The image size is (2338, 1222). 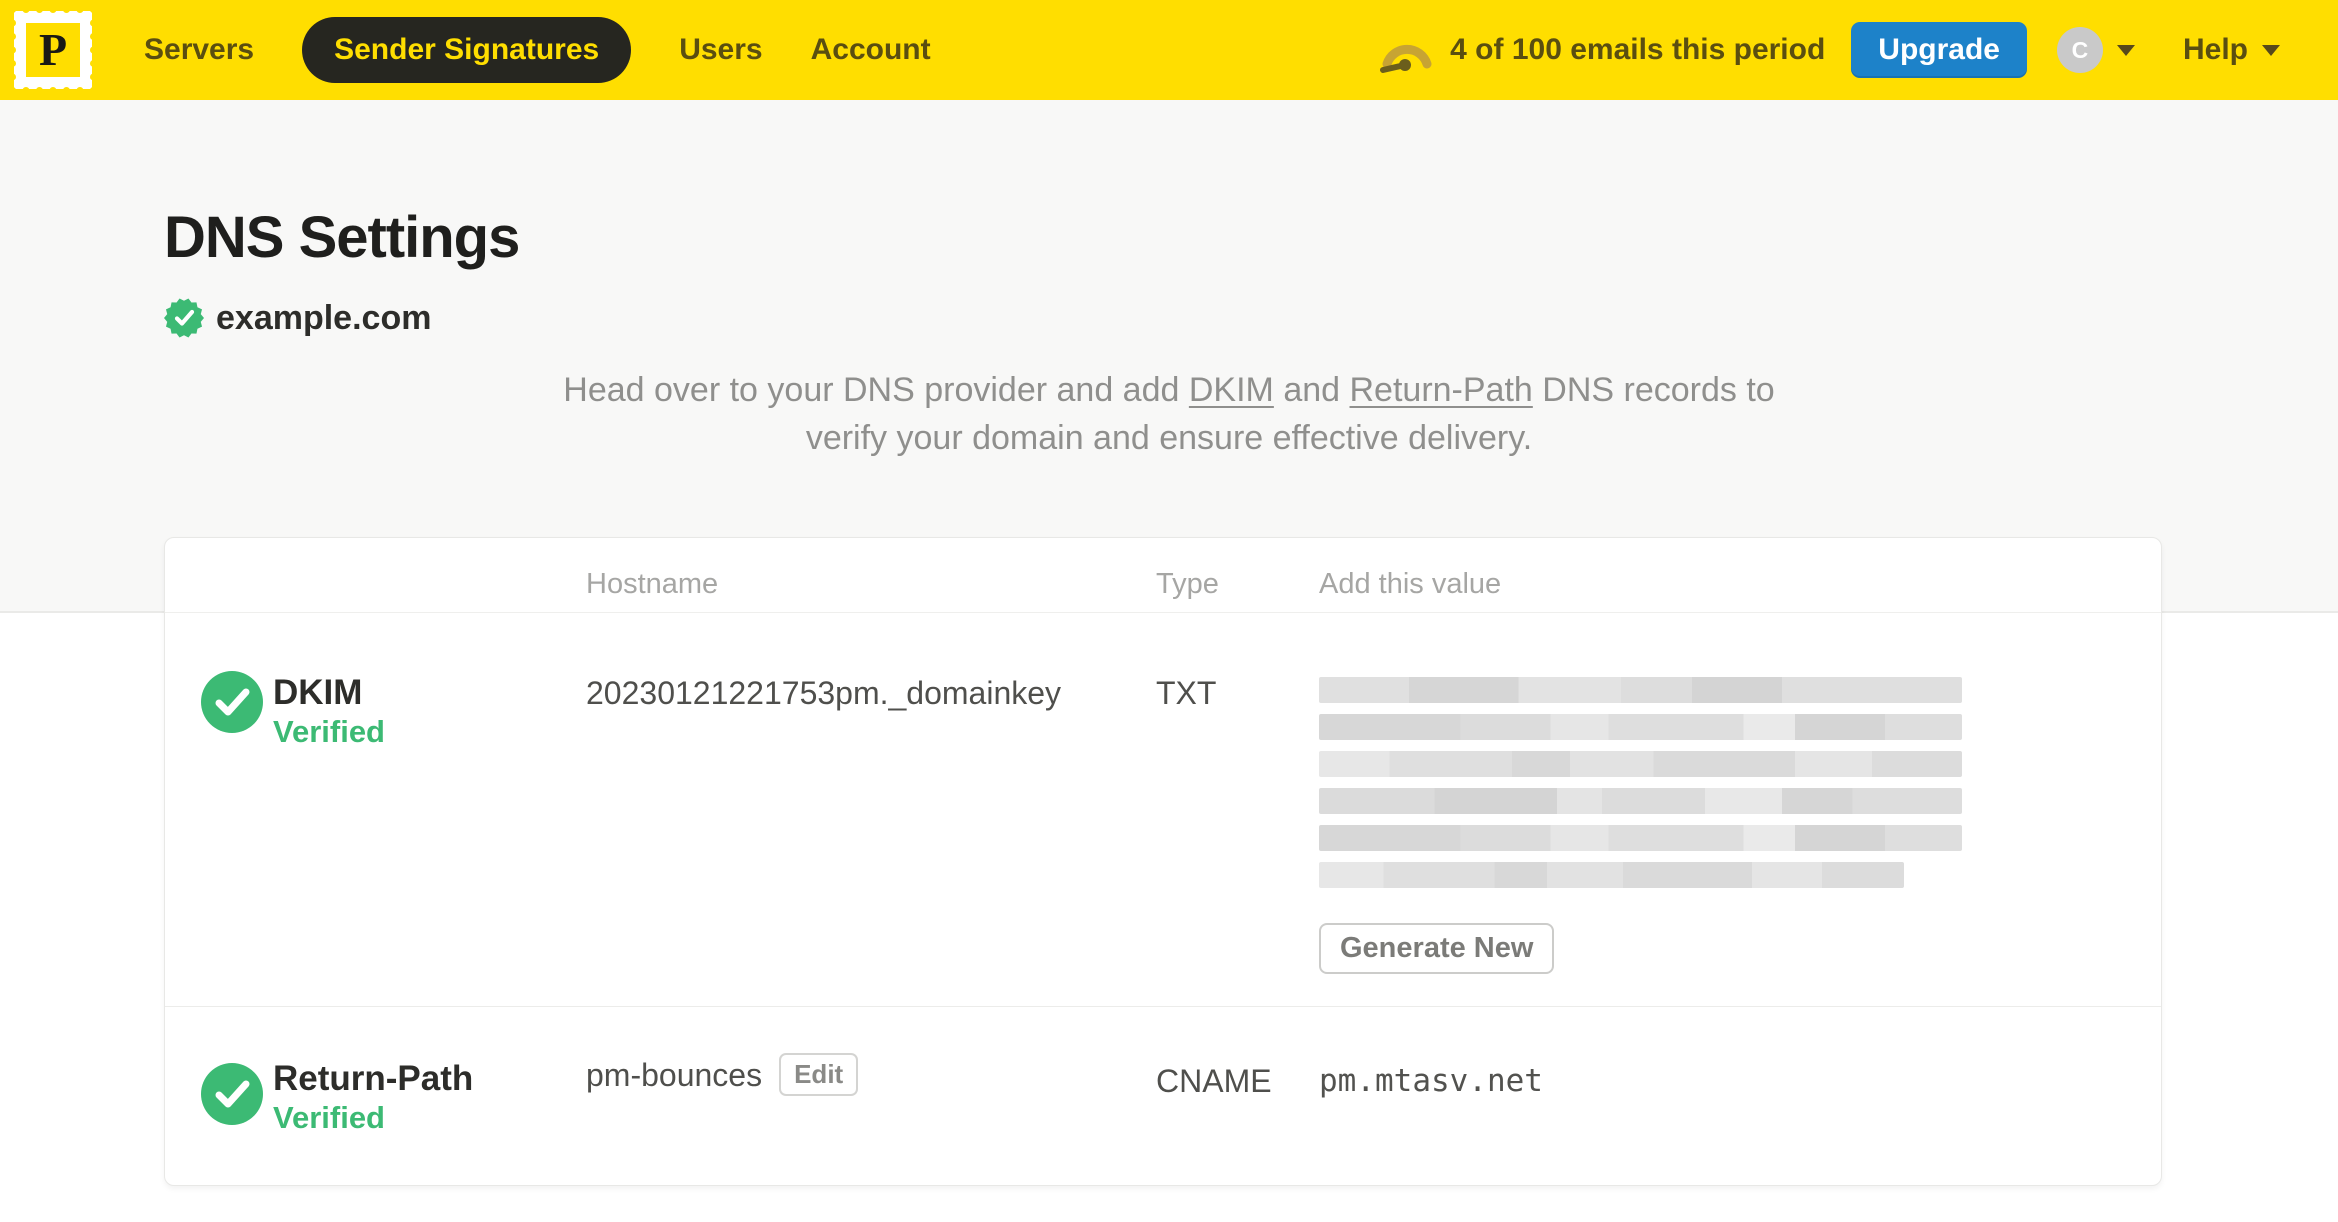 I want to click on record-hostname-group: pm-bounces Edit, so click(x=722, y=1074).